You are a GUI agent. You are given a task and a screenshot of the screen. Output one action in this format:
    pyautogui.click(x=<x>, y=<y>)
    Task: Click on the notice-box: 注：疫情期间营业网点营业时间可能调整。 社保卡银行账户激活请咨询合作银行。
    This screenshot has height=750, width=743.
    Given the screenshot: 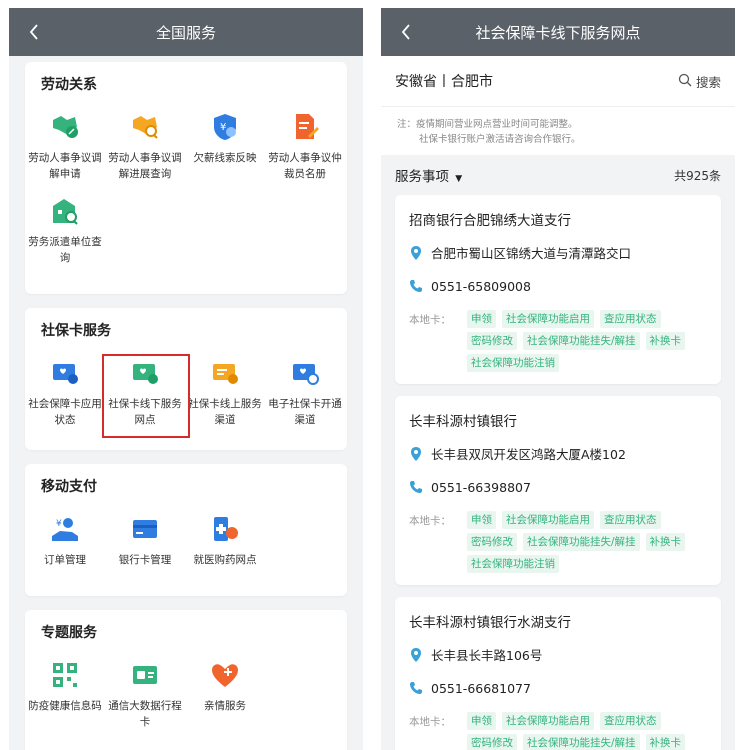 What is the action you would take?
    pyautogui.click(x=558, y=131)
    